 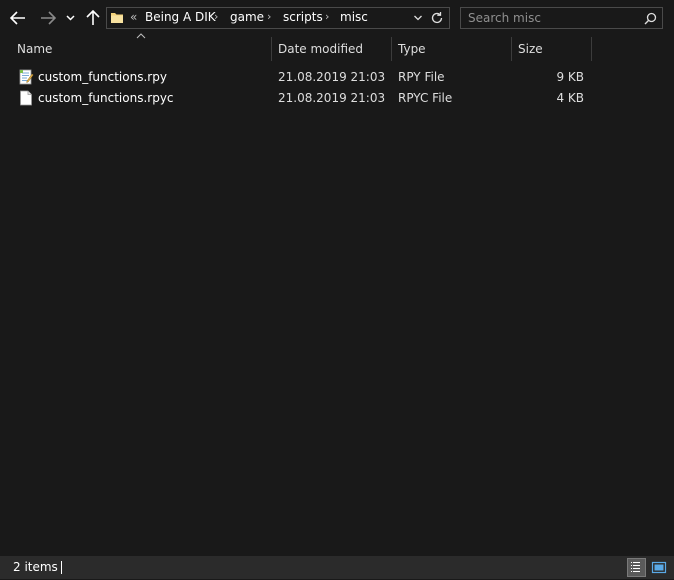 What do you see at coordinates (102, 77) in the screenshot?
I see `file-name: custom_functions.rpy` at bounding box center [102, 77].